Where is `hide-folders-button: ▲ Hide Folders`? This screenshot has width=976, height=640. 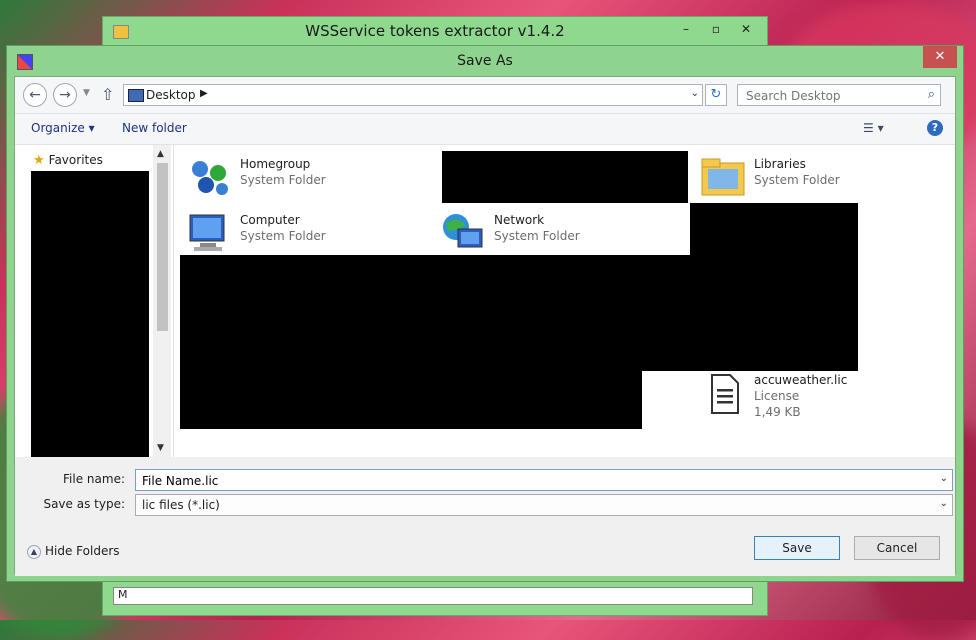 hide-folders-button: ▲ Hide Folders is located at coordinates (73, 551).